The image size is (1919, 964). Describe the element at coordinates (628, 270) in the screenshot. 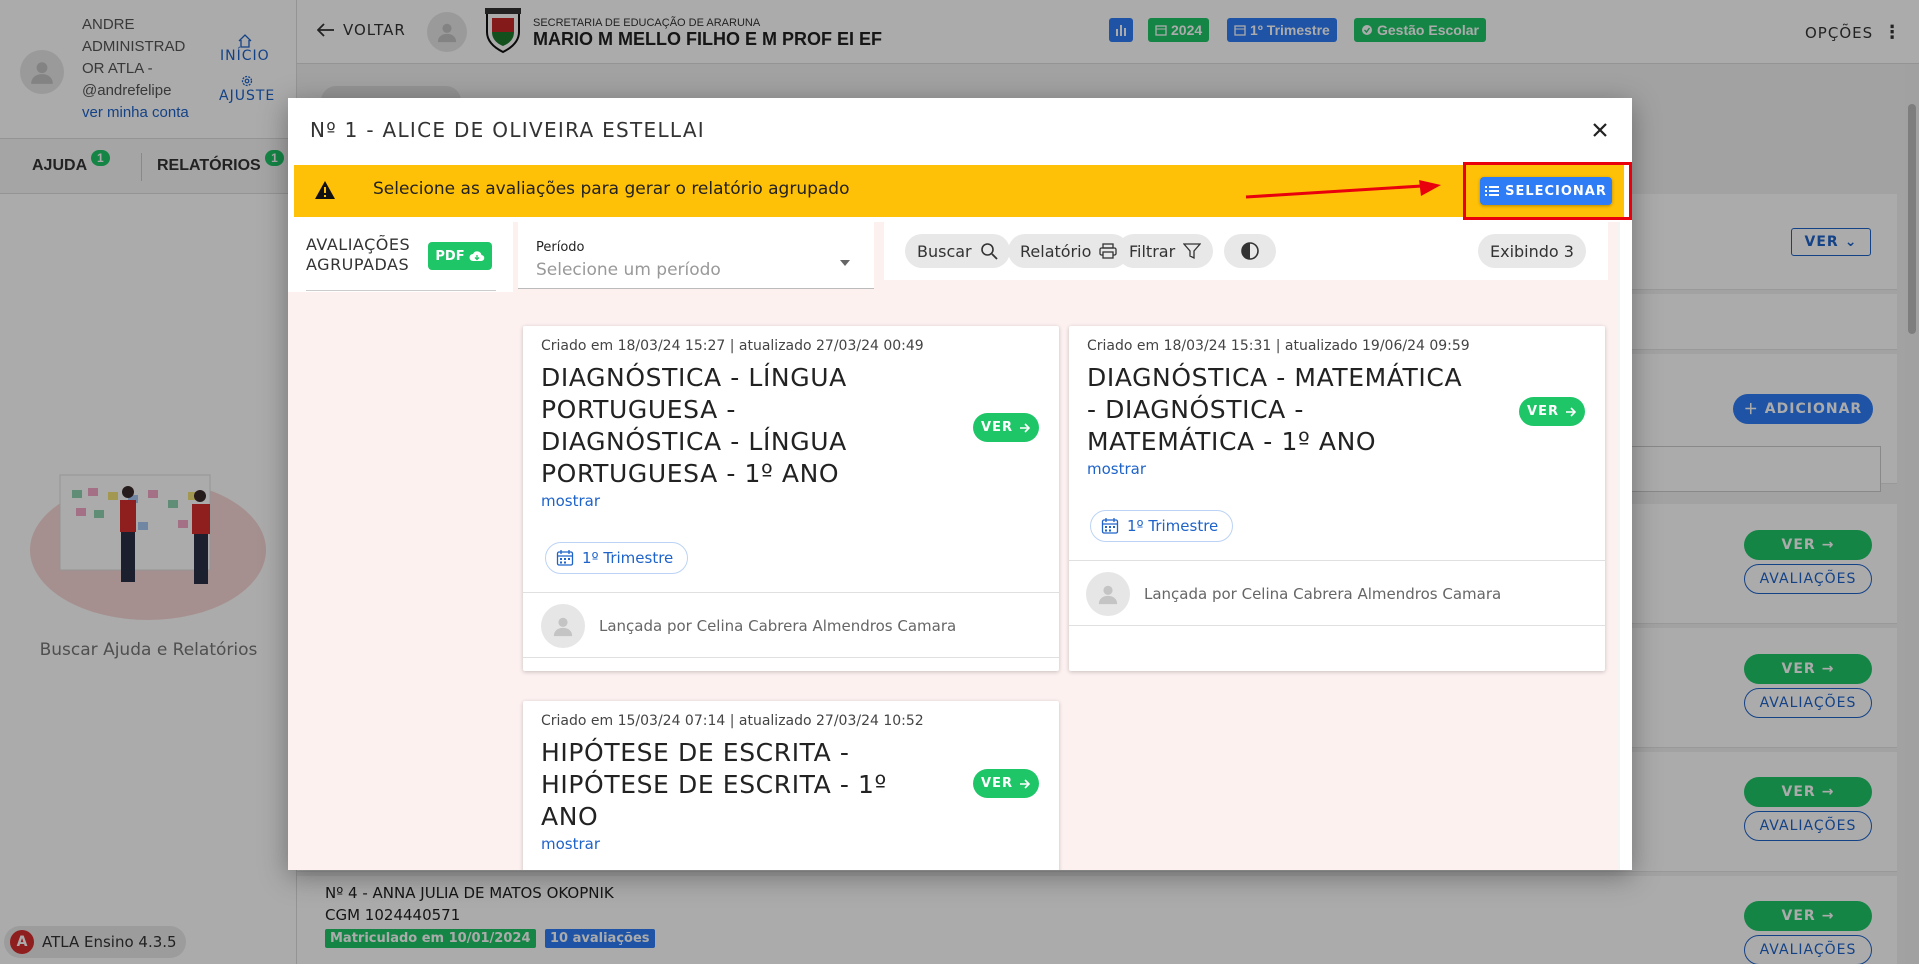

I see `period-placeholder: Selecione um período` at that location.